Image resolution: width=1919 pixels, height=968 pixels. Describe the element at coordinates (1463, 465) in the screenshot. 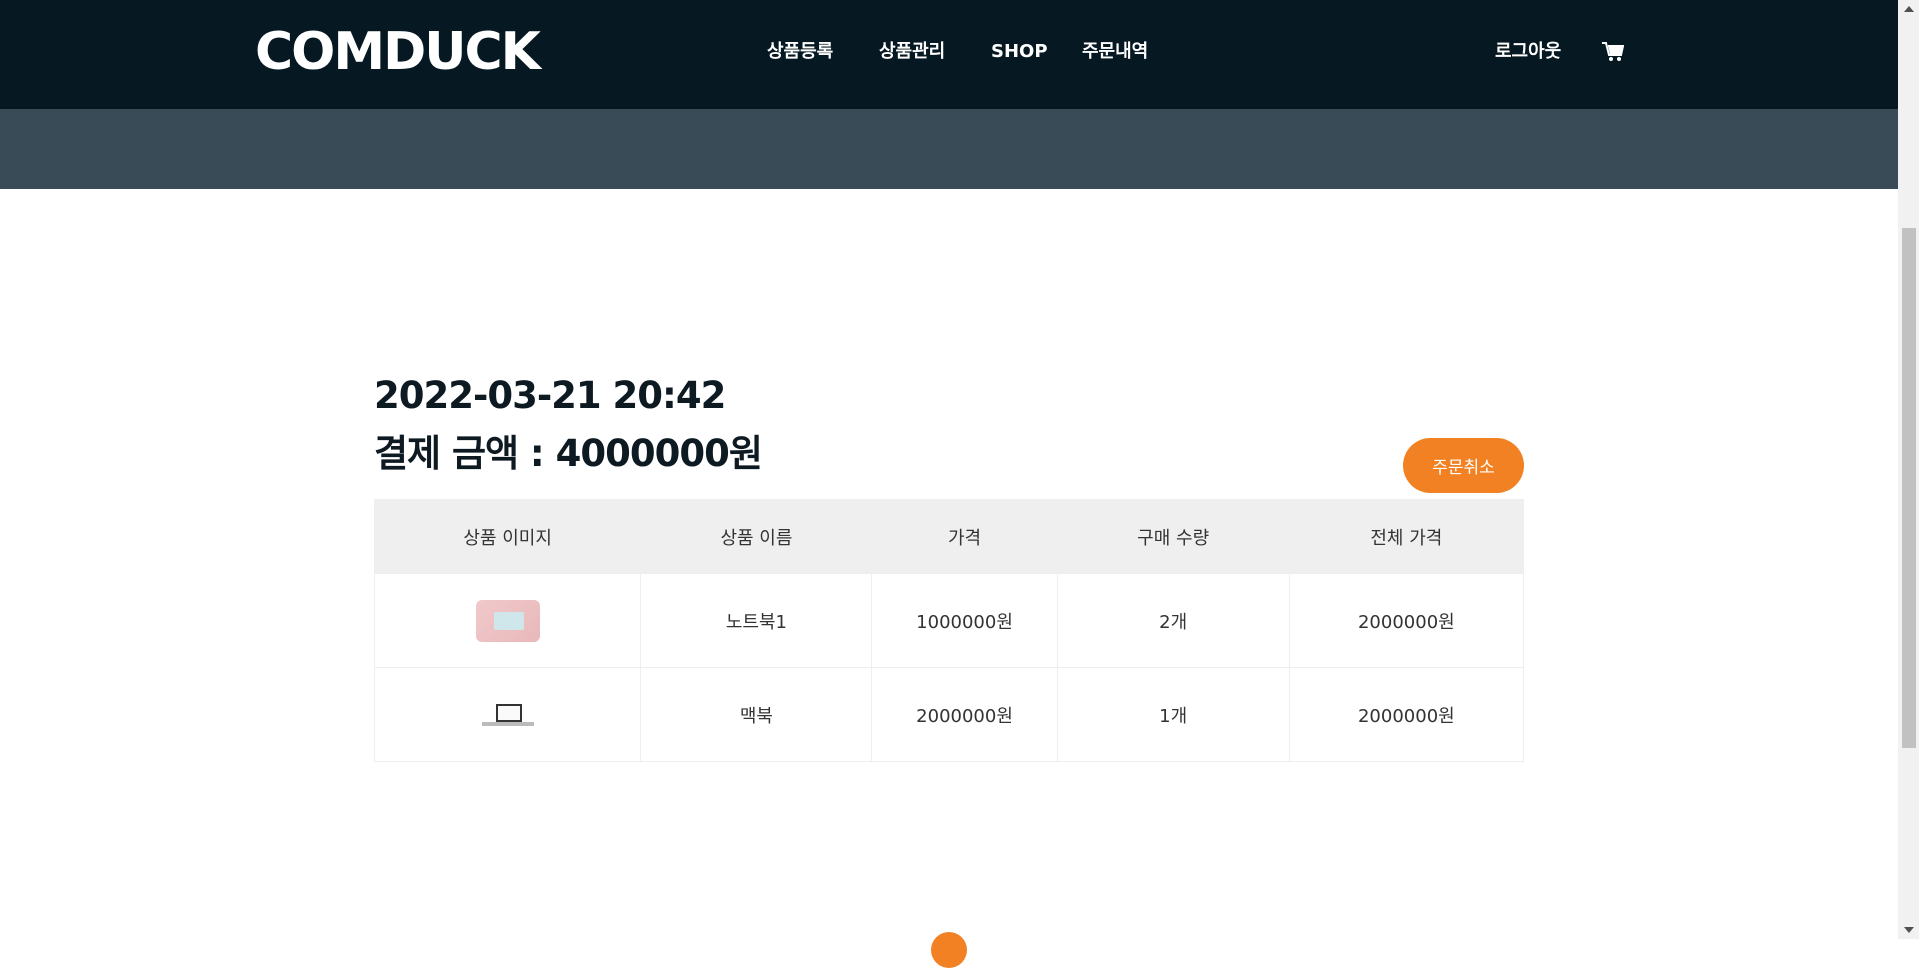

I see `cancel-order-button: 주문취소` at that location.